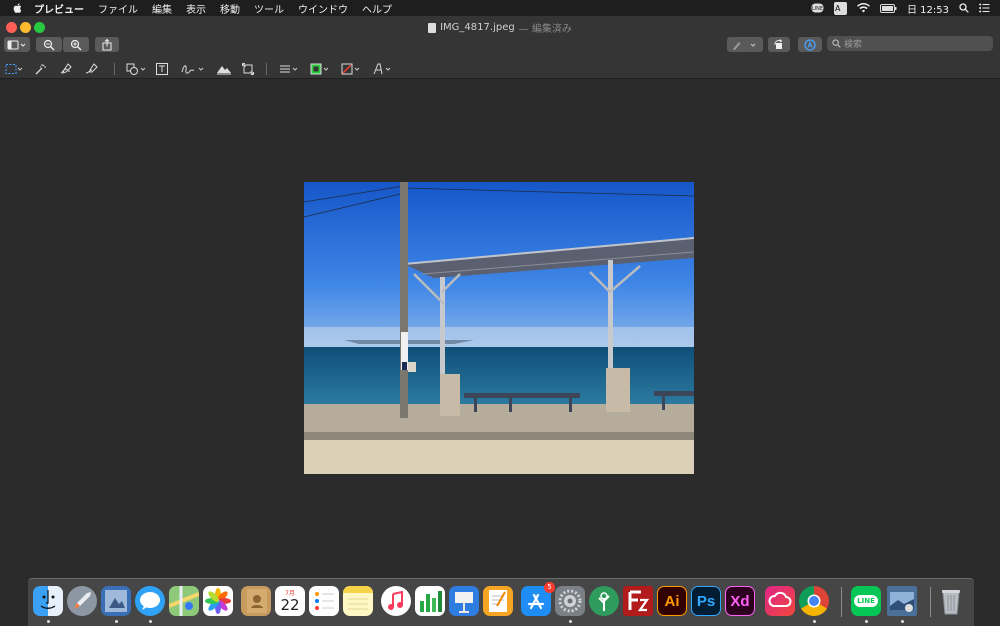  I want to click on adjust-color-button, so click(224, 69).